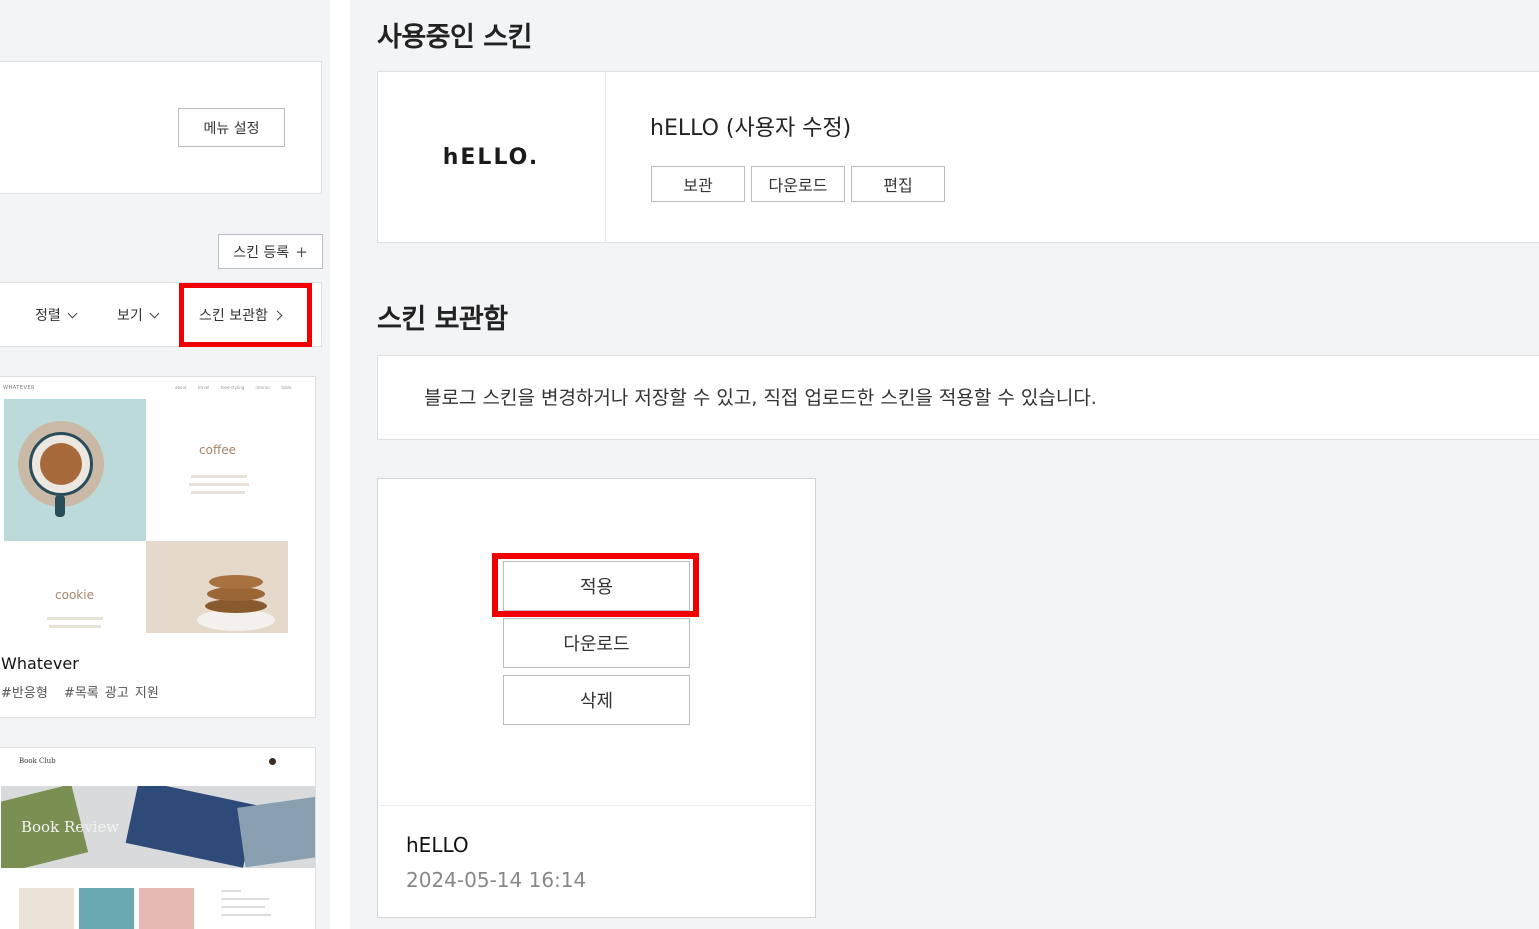 Image resolution: width=1539 pixels, height=929 pixels. I want to click on current-skin-title: 사용중인 스킨, so click(454, 37).